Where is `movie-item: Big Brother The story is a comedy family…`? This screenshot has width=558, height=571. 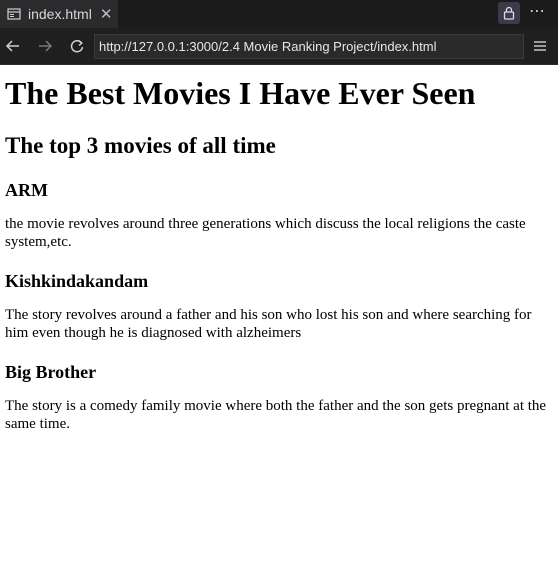 movie-item: Big Brother The story is a comedy family… is located at coordinates (279, 397).